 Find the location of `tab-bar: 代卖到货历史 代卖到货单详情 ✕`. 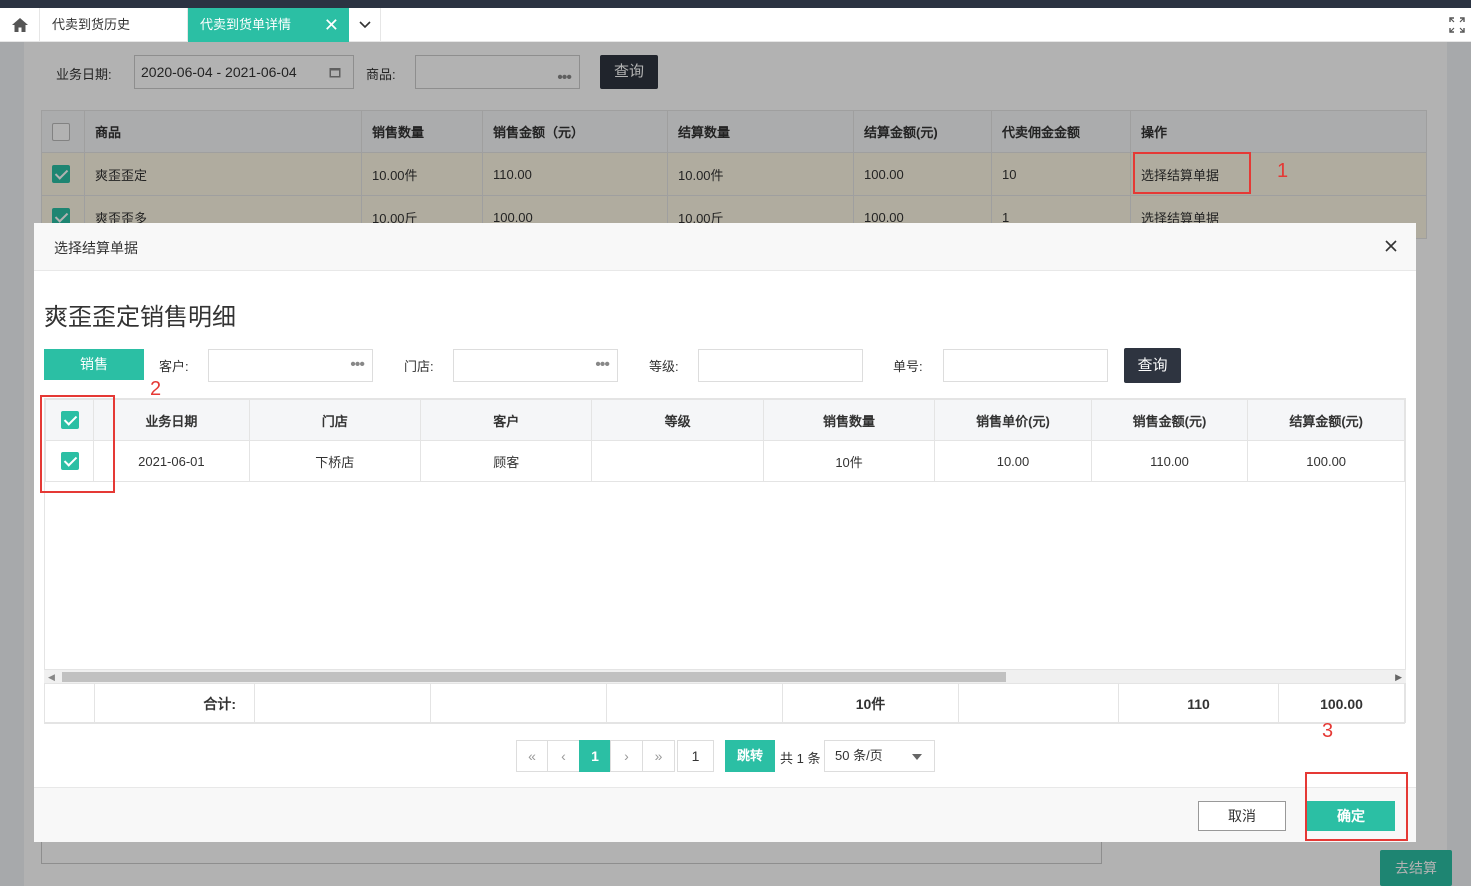

tab-bar: 代卖到货历史 代卖到货单详情 ✕ is located at coordinates (735, 25).